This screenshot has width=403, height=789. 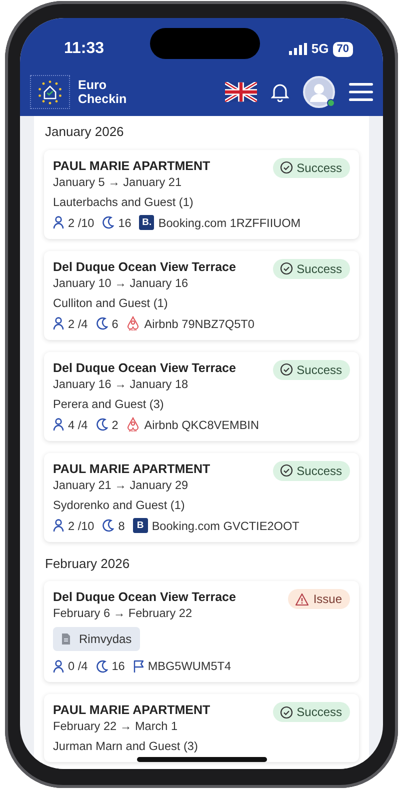 I want to click on stay-dates: February 22 → March 1, so click(x=116, y=726).